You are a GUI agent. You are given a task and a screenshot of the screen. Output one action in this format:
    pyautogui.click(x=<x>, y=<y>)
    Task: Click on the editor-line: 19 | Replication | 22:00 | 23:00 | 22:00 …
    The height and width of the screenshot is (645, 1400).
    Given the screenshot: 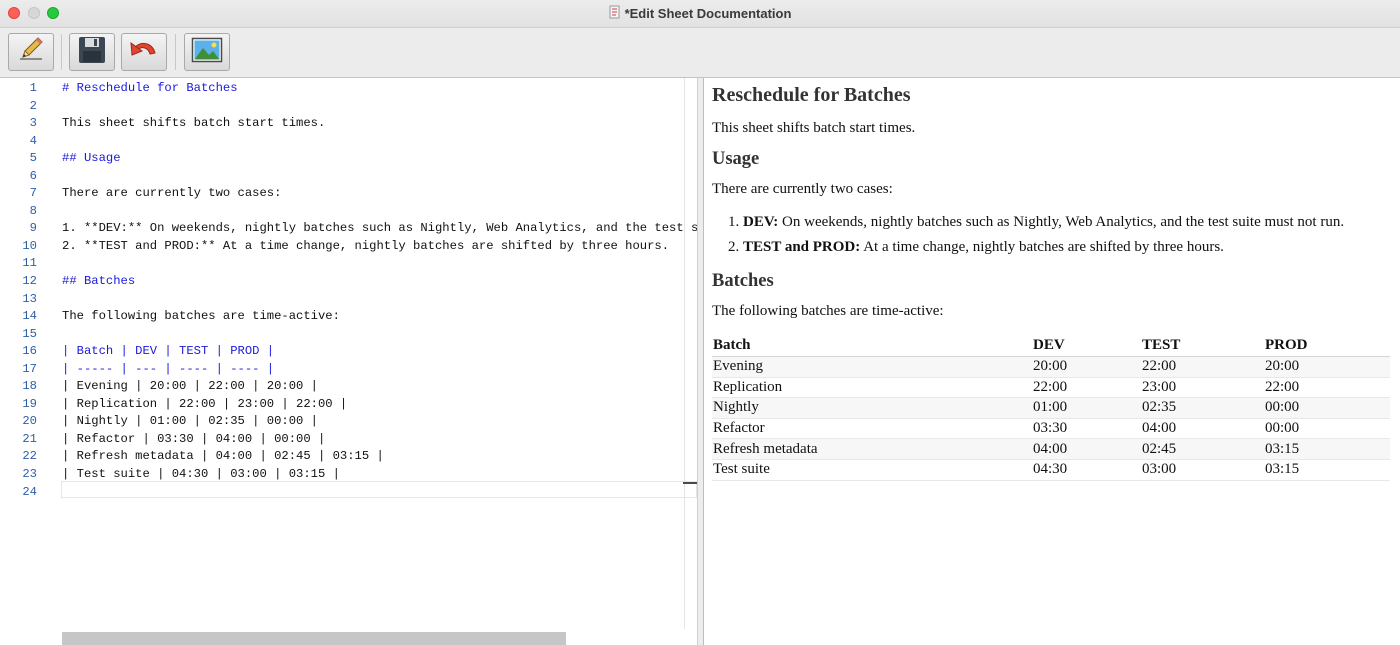 What is the action you would take?
    pyautogui.click(x=348, y=403)
    